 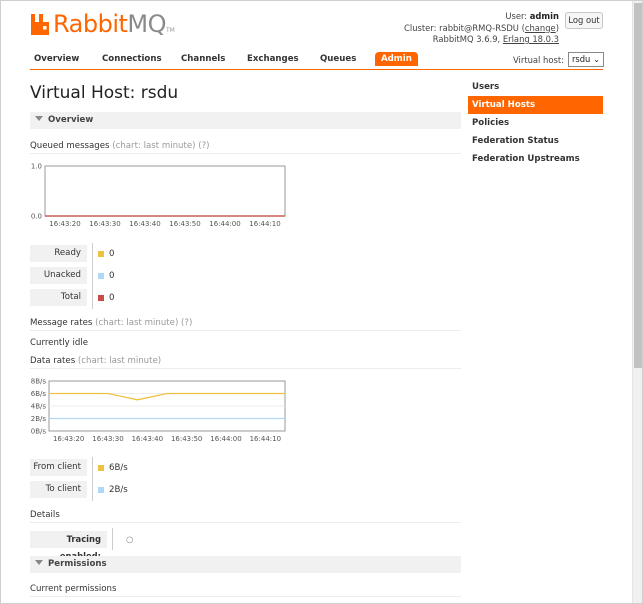 What do you see at coordinates (39, 419) in the screenshot?
I see `y-tick-label: 2B/s` at bounding box center [39, 419].